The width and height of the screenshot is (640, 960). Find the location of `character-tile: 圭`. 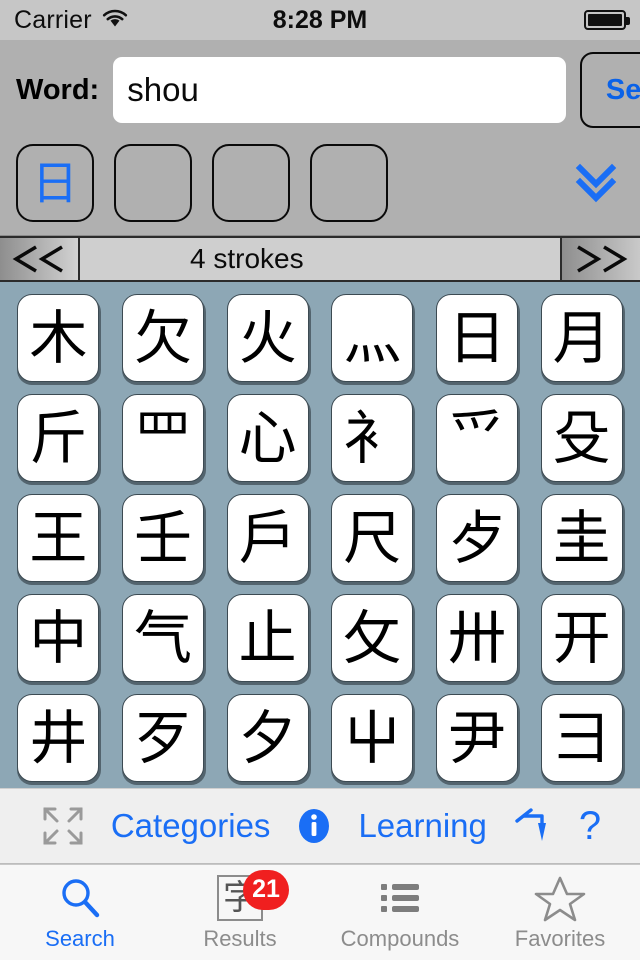

character-tile: 圭 is located at coordinates (581, 538).